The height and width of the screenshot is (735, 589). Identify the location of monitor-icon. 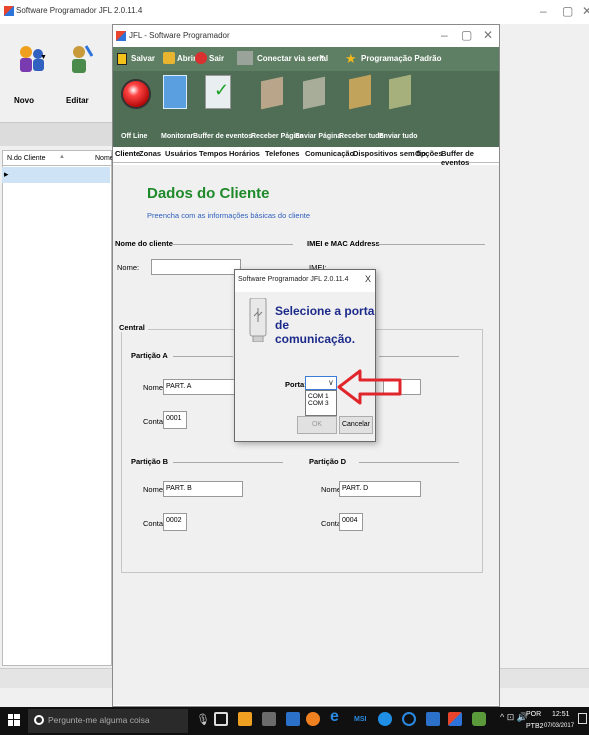
(175, 92).